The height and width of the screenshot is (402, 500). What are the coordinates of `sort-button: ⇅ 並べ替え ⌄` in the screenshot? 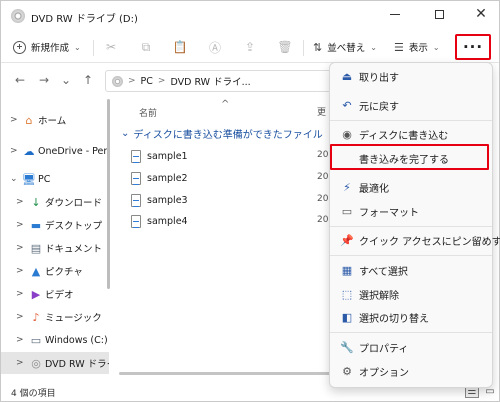 It's located at (345, 47).